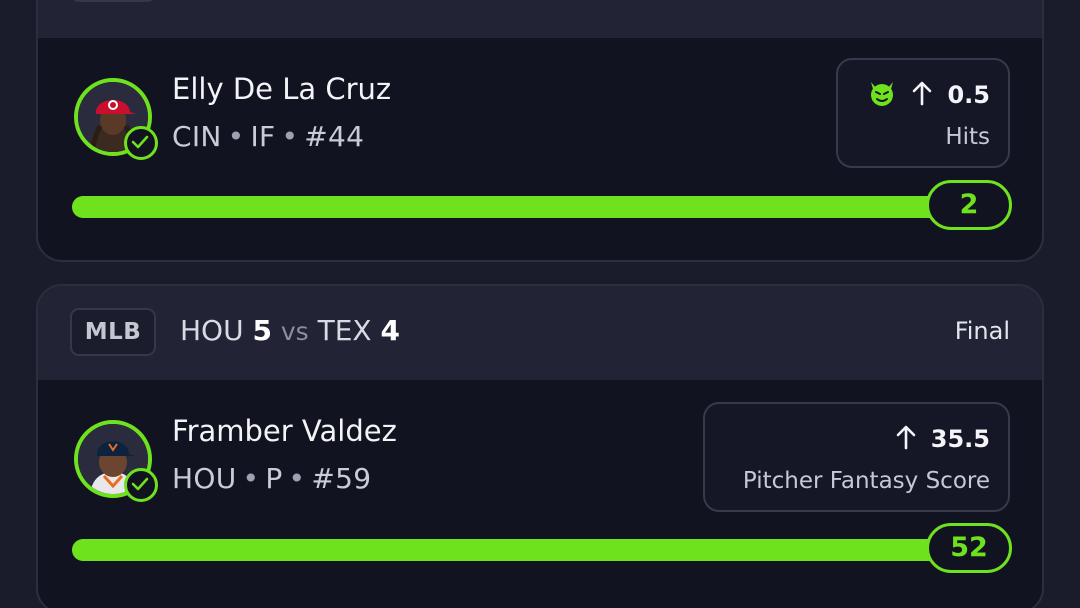 The height and width of the screenshot is (608, 1080). Describe the element at coordinates (923, 113) in the screenshot. I see `pick-line-box: 0.5 Hits` at that location.